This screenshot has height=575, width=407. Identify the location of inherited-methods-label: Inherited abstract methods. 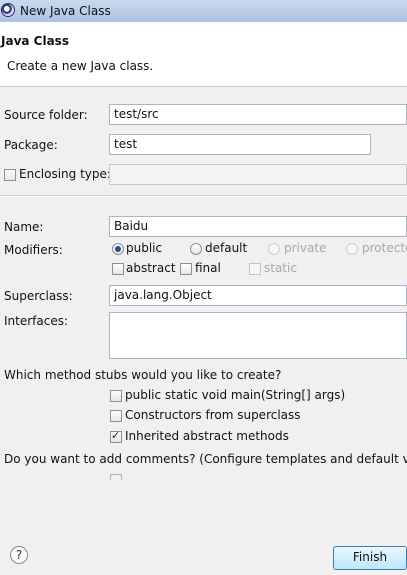
(207, 436).